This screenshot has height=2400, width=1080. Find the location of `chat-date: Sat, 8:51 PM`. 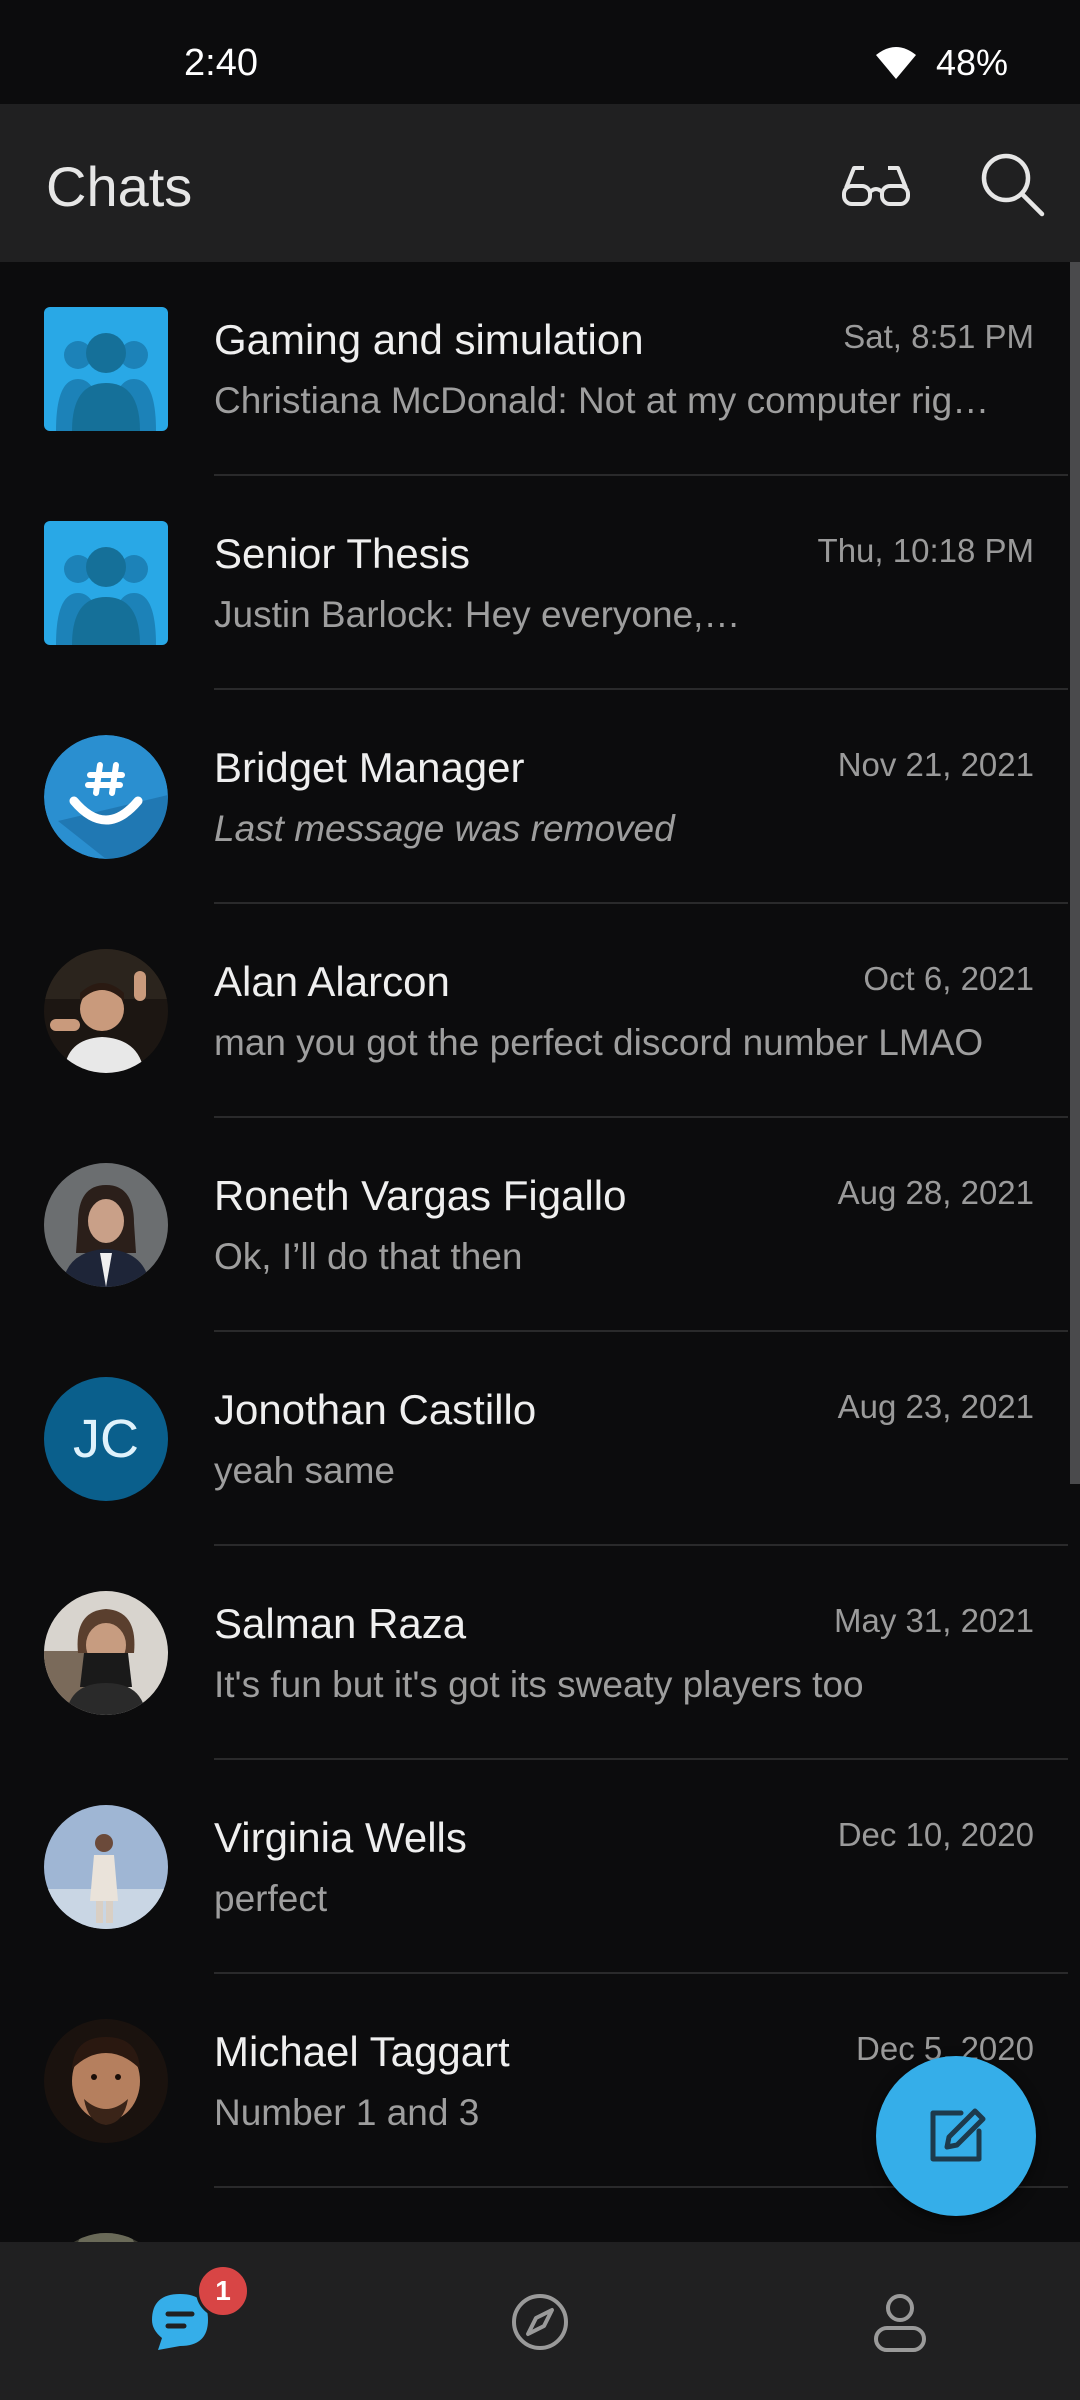

chat-date: Sat, 8:51 PM is located at coordinates (938, 336).